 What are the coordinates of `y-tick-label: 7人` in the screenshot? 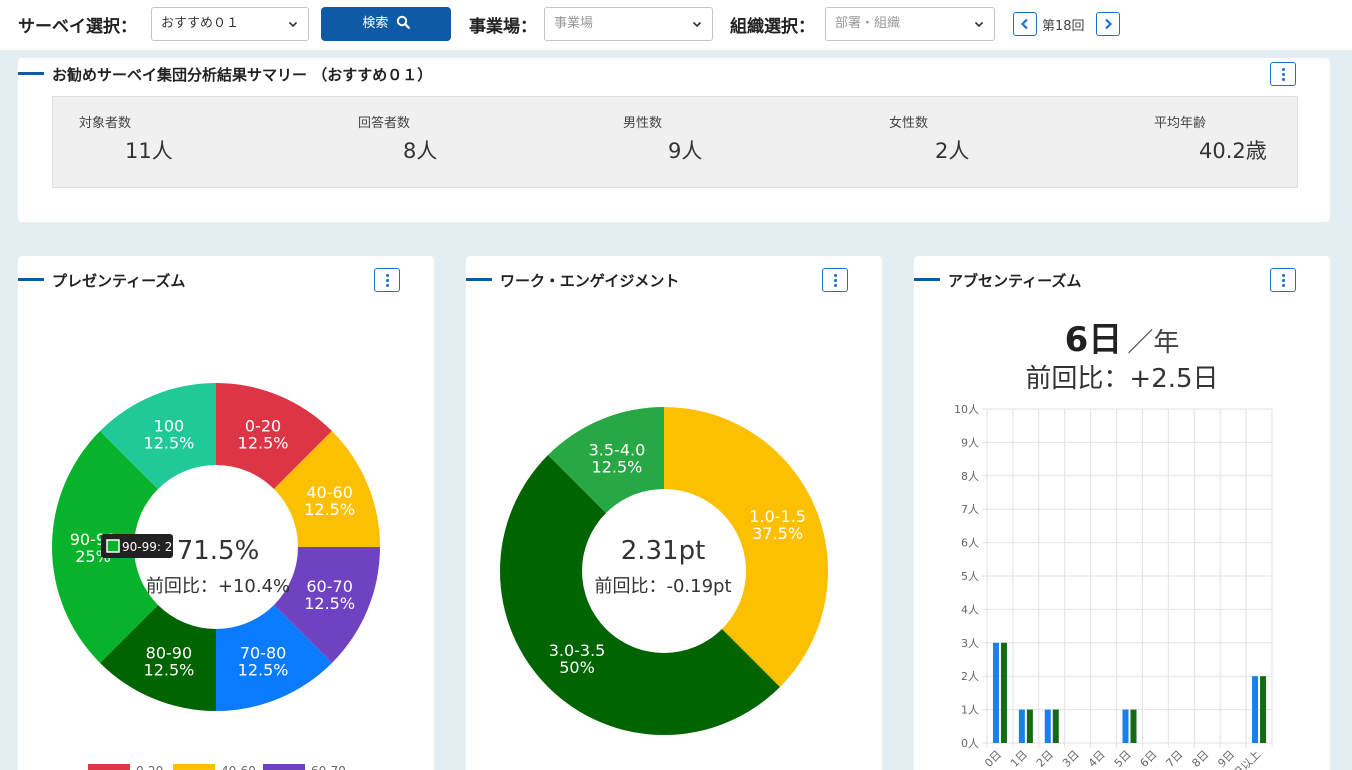 It's located at (970, 509).